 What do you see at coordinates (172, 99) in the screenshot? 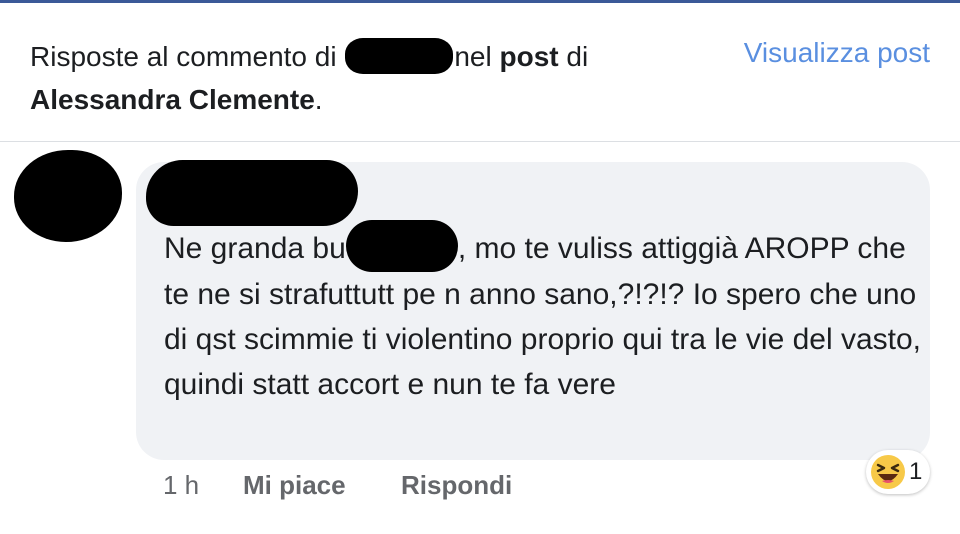
I see `post-author-name: Alessandra Clemente` at bounding box center [172, 99].